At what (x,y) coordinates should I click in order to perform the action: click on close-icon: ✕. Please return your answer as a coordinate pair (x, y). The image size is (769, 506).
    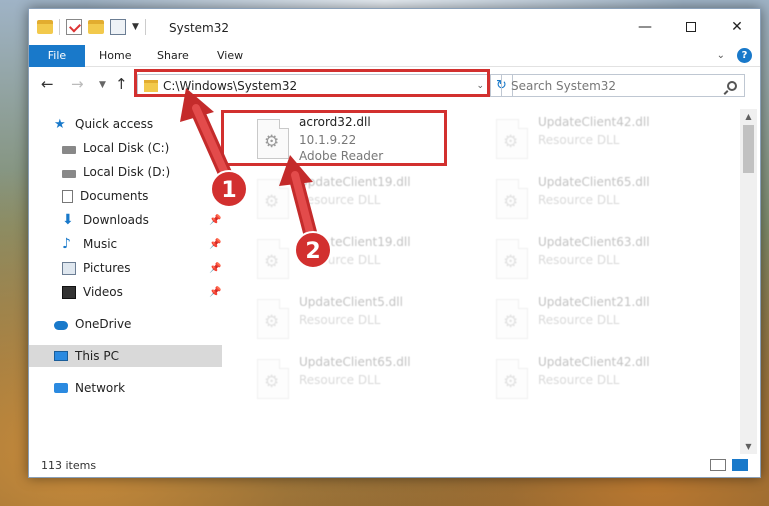
    Looking at the image, I should click on (737, 27).